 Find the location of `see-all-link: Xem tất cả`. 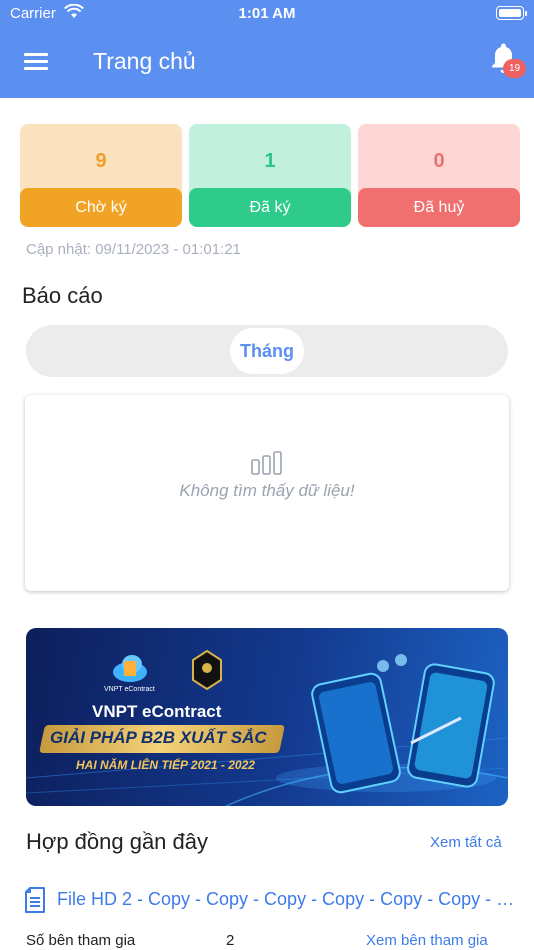

see-all-link: Xem tất cả is located at coordinates (466, 842).